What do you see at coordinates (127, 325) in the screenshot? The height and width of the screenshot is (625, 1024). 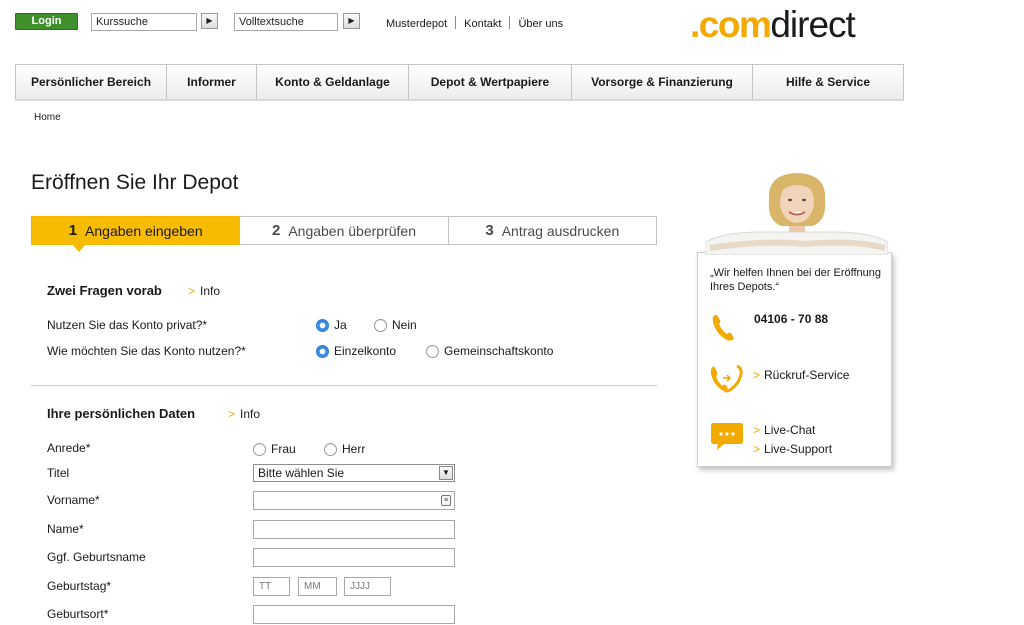 I see `label-konto-privat: Nutzen Sie das Konto privat?*` at bounding box center [127, 325].